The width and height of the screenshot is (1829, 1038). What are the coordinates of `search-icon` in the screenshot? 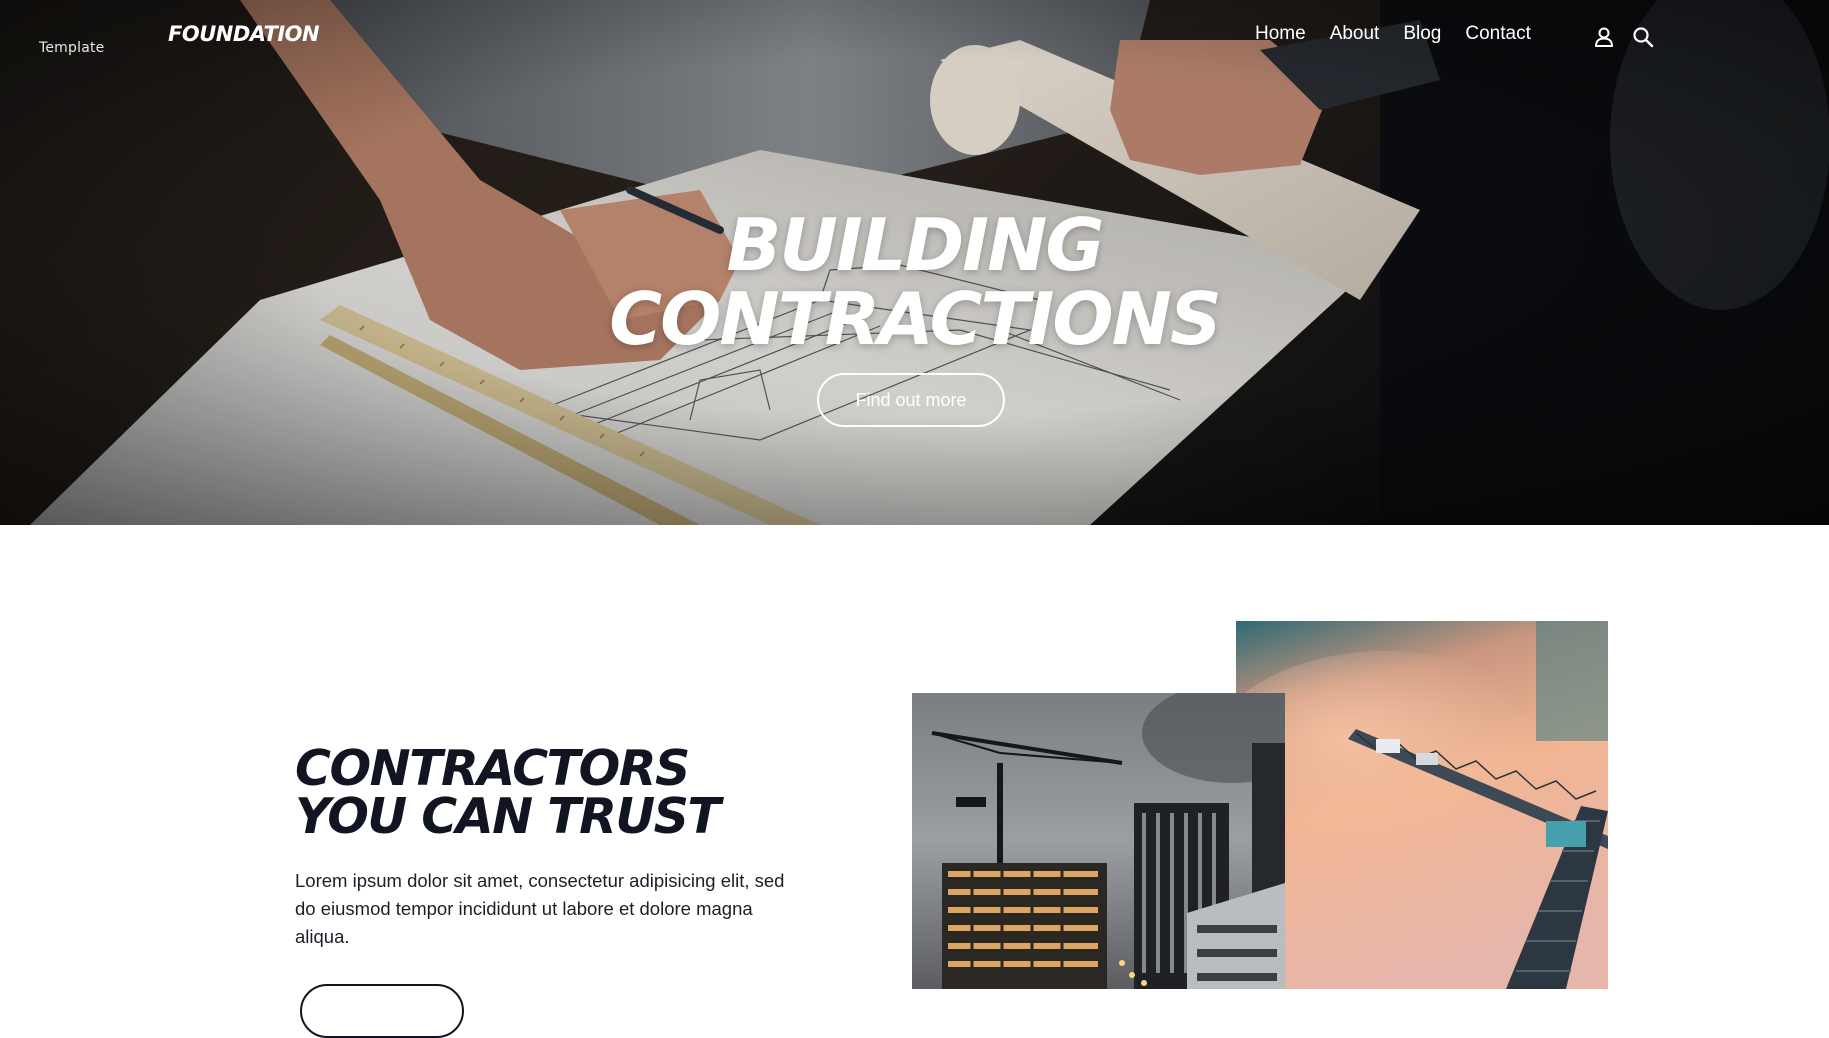 It's located at (1643, 37).